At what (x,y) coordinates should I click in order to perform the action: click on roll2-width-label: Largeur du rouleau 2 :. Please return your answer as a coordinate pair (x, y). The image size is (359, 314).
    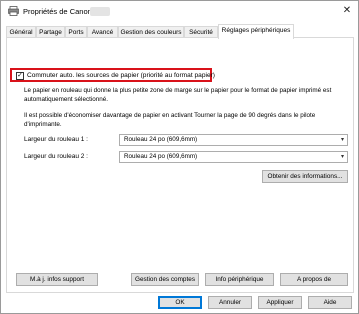
    Looking at the image, I should click on (56, 156).